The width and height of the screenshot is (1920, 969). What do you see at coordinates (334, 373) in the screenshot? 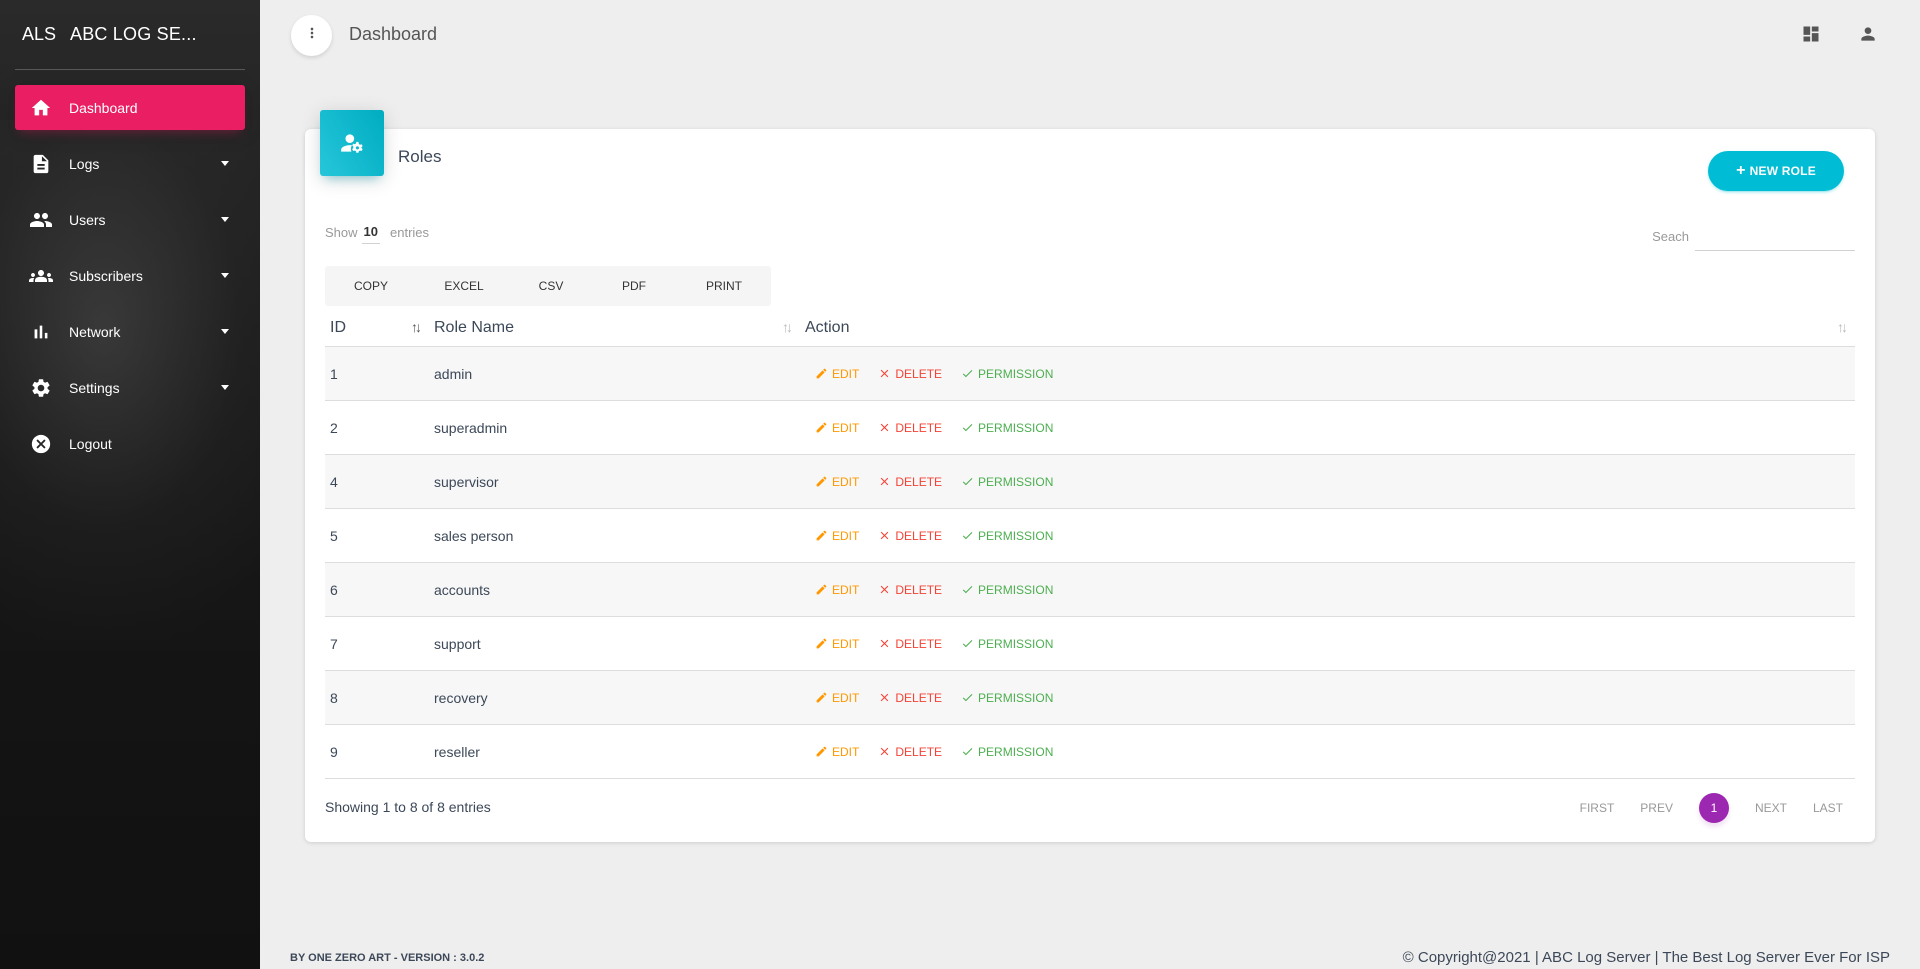
I see `role-id: 1` at bounding box center [334, 373].